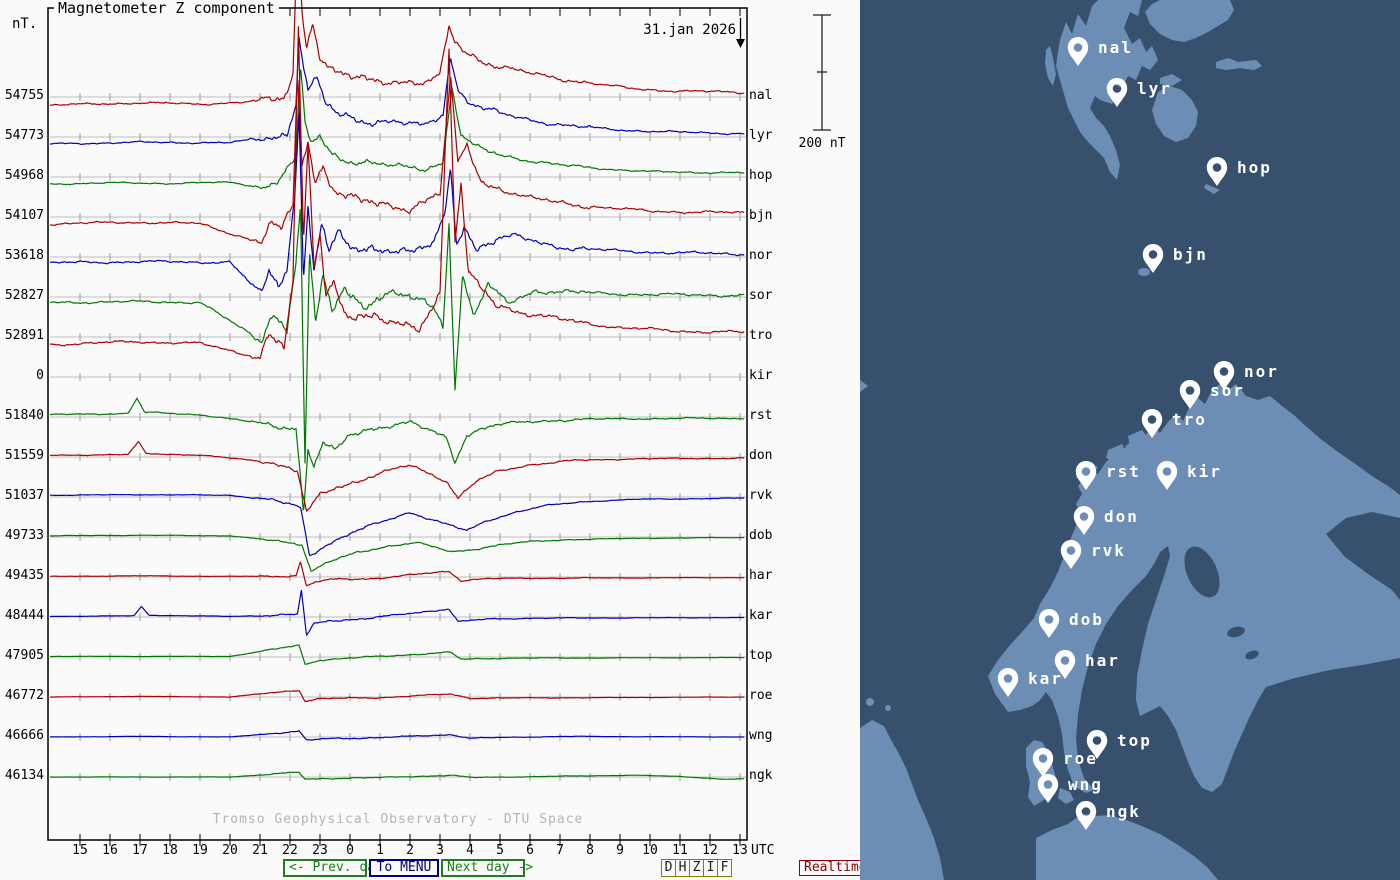  What do you see at coordinates (1153, 259) in the screenshot?
I see `map-pin-bjn` at bounding box center [1153, 259].